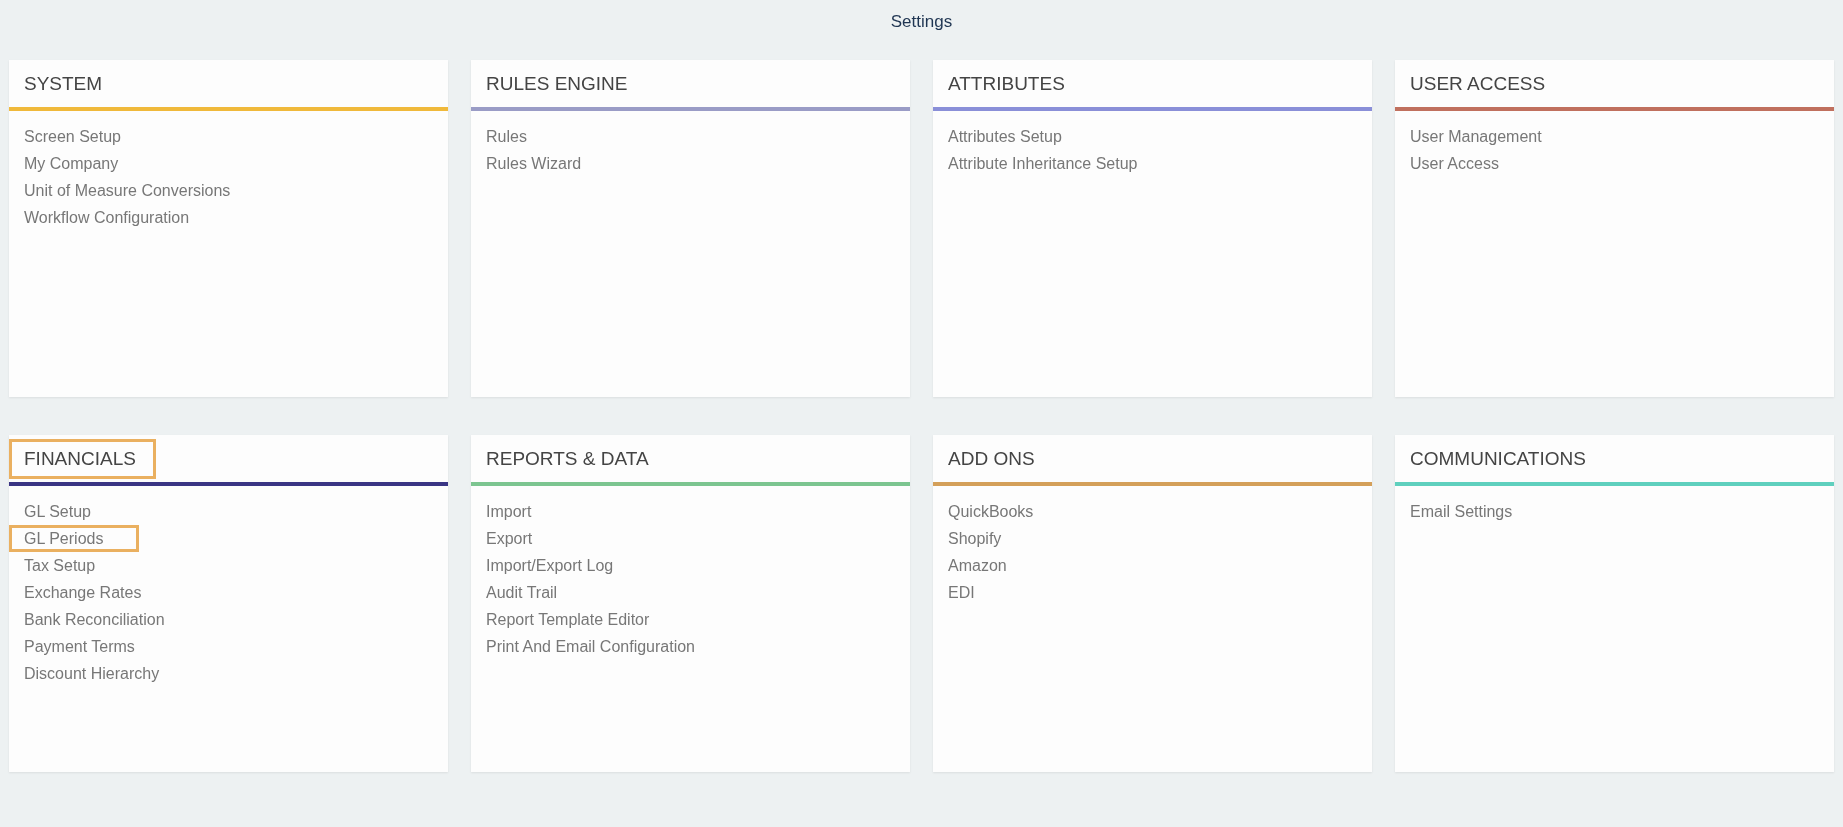 This screenshot has width=1843, height=827. Describe the element at coordinates (557, 83) in the screenshot. I see `card-title: RULES ENGINE` at that location.